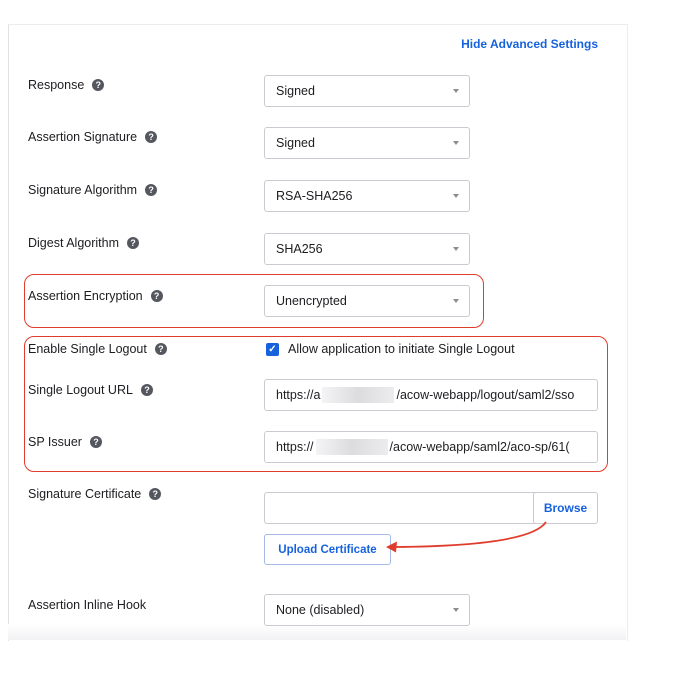 Image resolution: width=682 pixels, height=690 pixels. What do you see at coordinates (466, 537) in the screenshot?
I see `annotation-arrow` at bounding box center [466, 537].